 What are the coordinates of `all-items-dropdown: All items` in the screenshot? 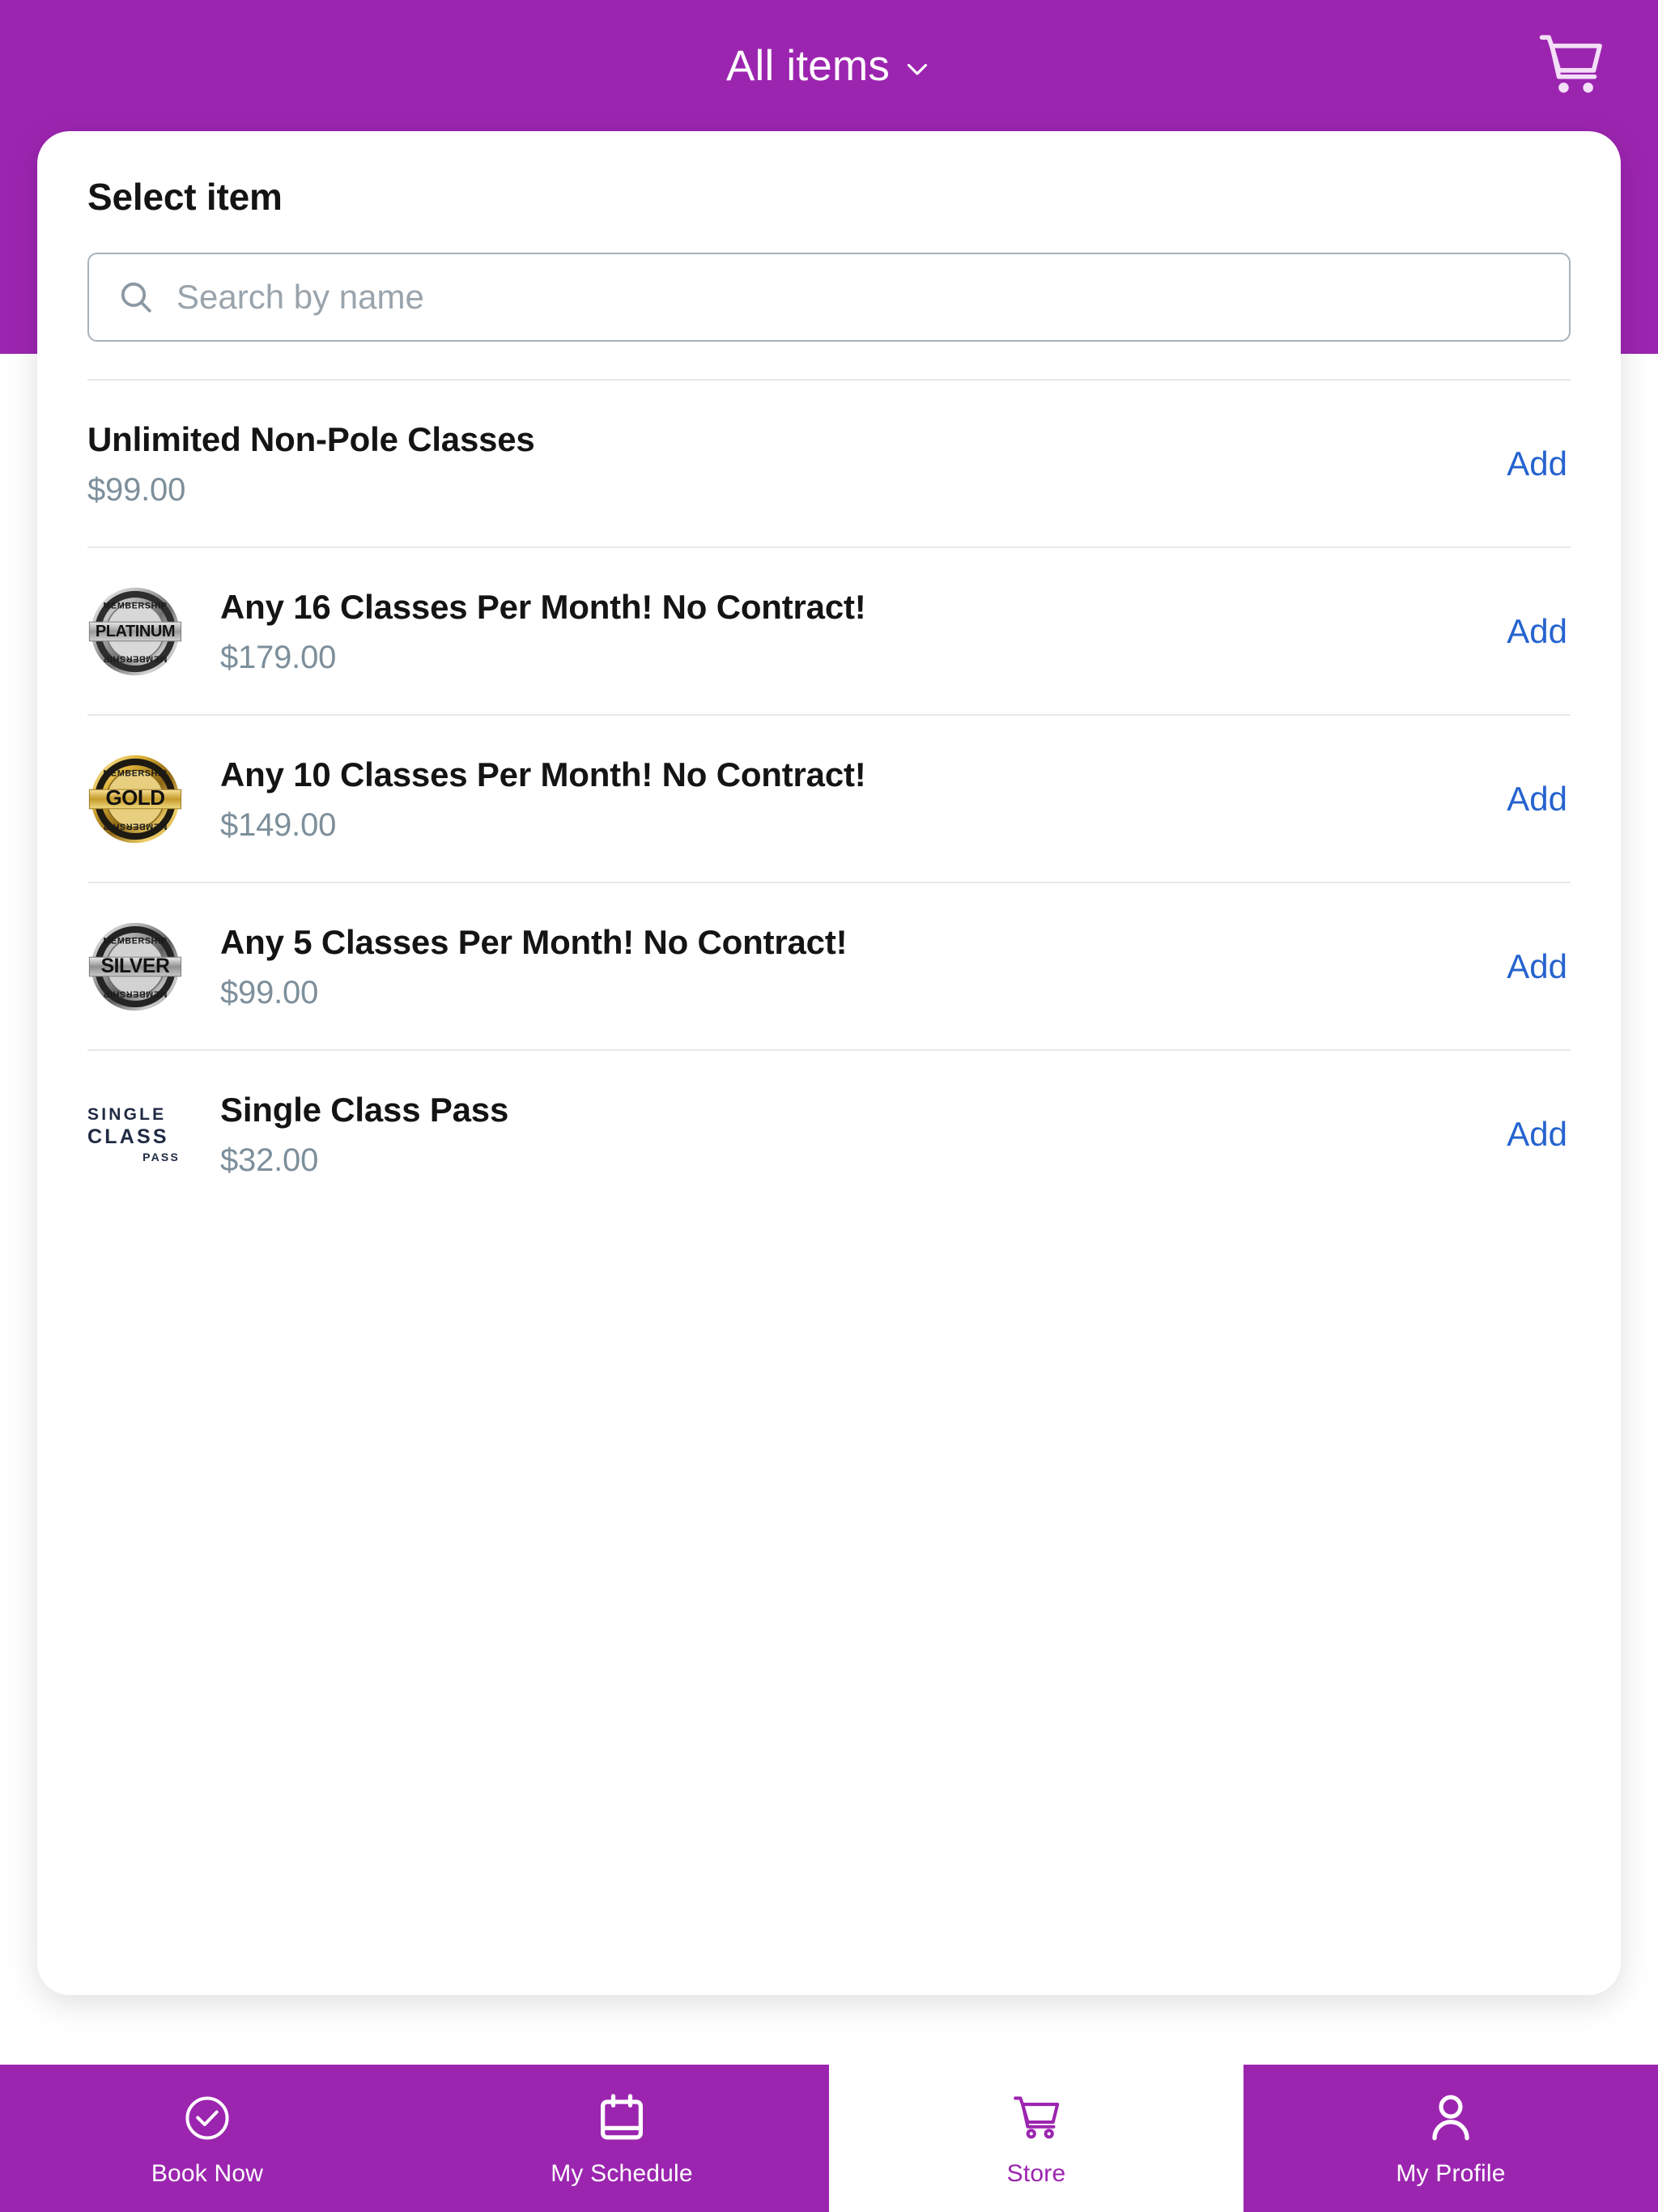 It's located at (829, 66).